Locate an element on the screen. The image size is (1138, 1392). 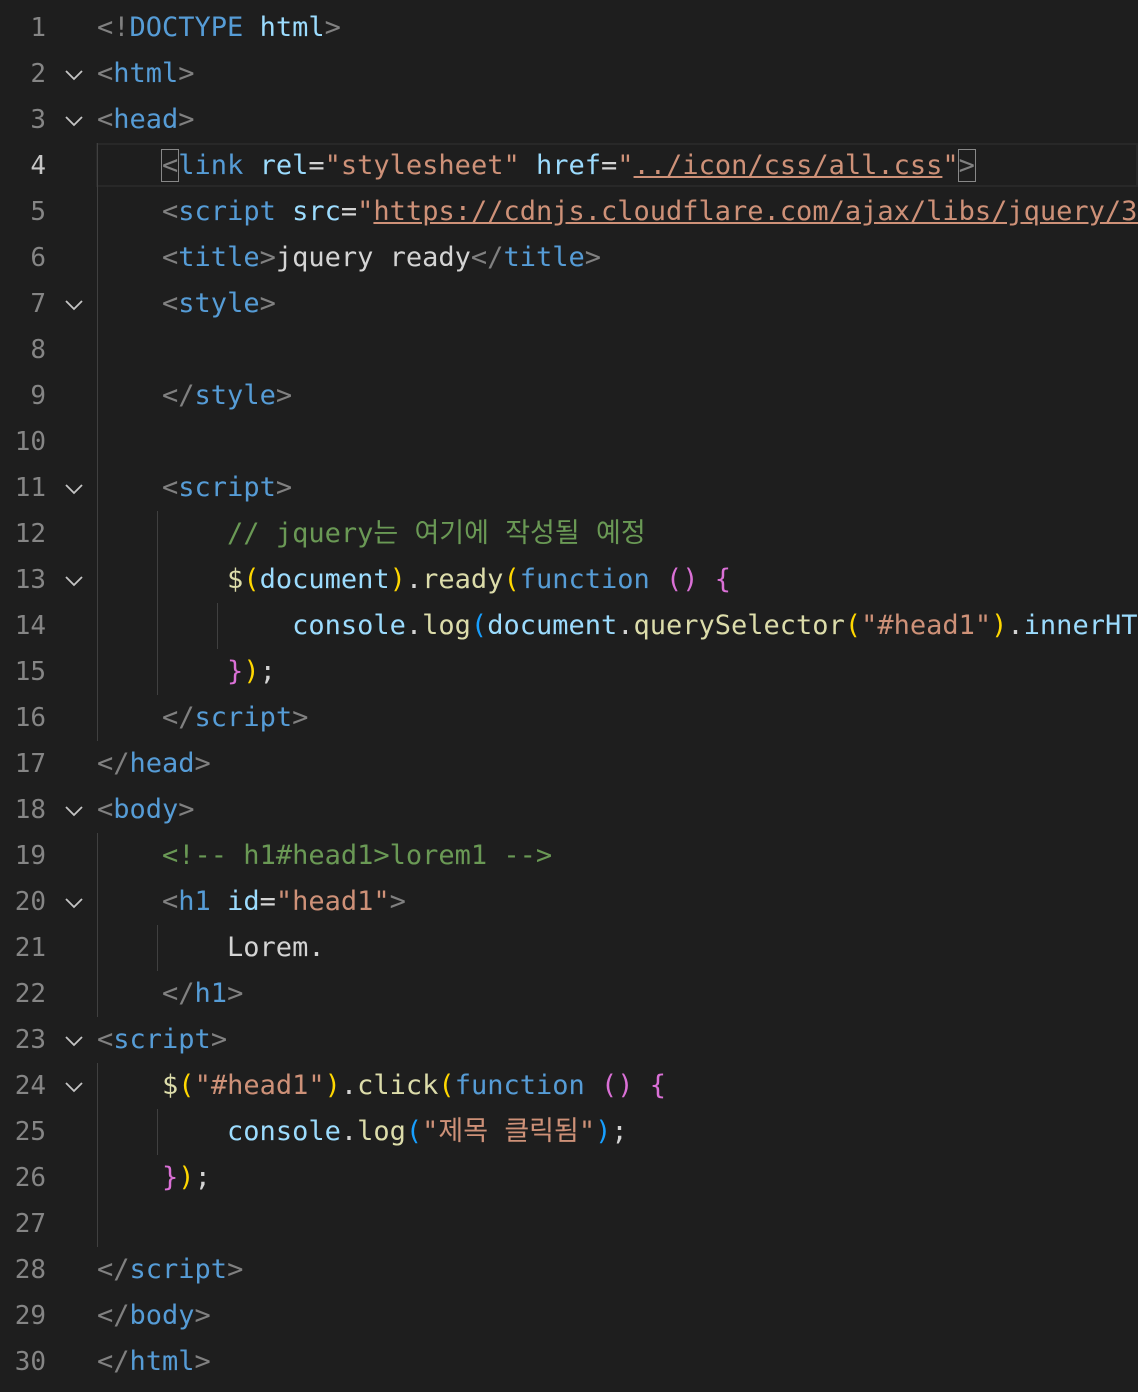
line-number: 10 is located at coordinates (30, 442).